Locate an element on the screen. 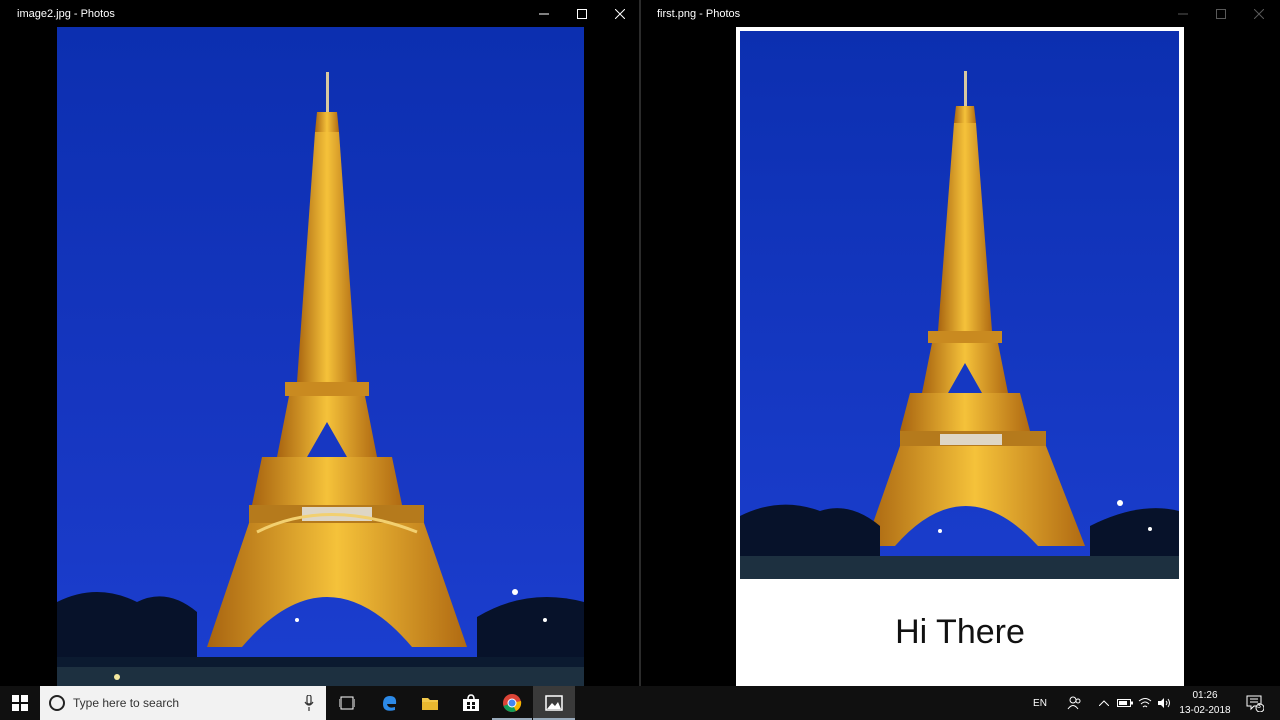  store-button is located at coordinates (471, 703).